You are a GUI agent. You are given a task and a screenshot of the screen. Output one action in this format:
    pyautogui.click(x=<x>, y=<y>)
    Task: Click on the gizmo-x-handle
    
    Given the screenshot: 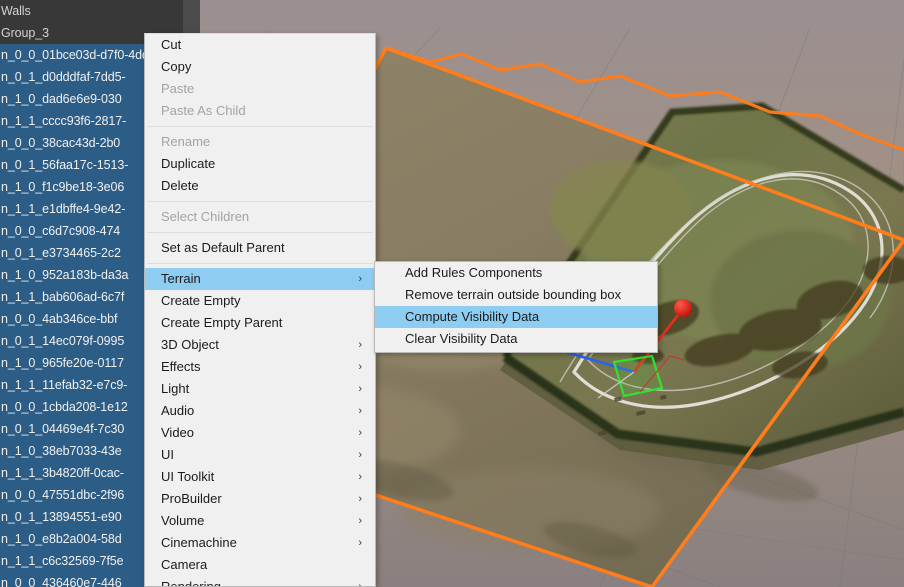 What is the action you would take?
    pyautogui.click(x=683, y=308)
    